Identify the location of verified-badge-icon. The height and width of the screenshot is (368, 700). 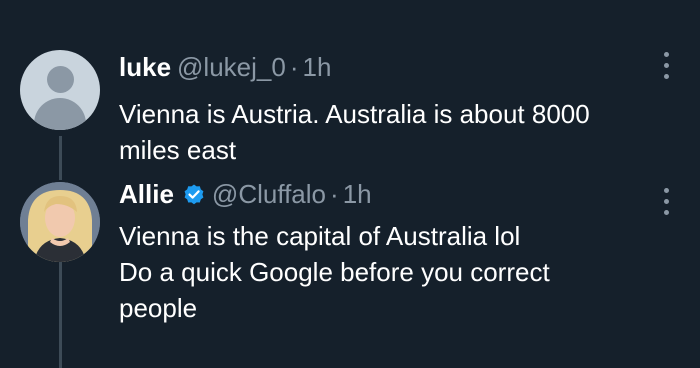
(194, 195).